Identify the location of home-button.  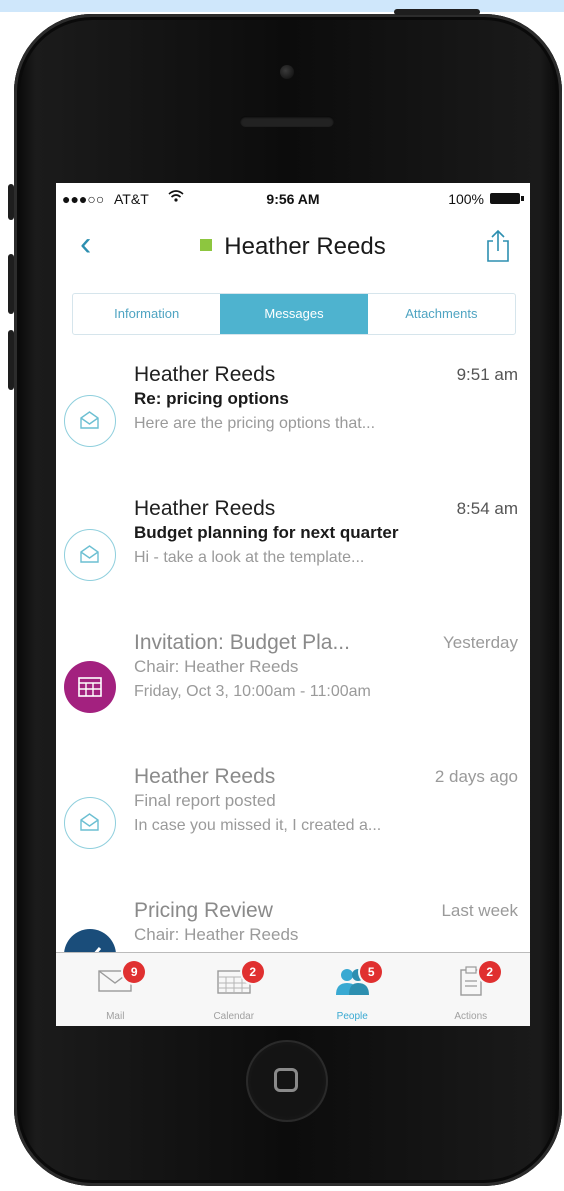
(287, 1081).